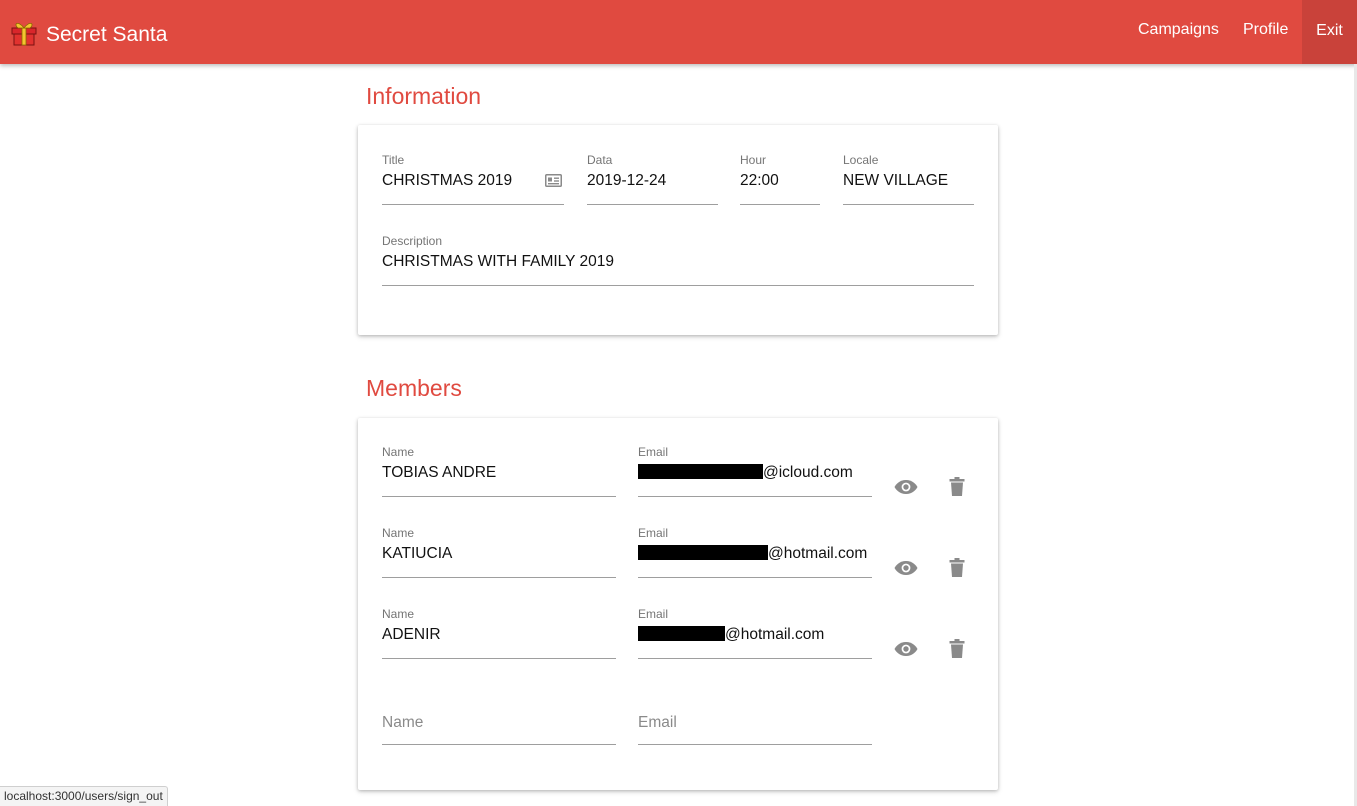 This screenshot has width=1357, height=806. What do you see at coordinates (1178, 31) in the screenshot?
I see `nav-campaigns-link: Campaigns` at bounding box center [1178, 31].